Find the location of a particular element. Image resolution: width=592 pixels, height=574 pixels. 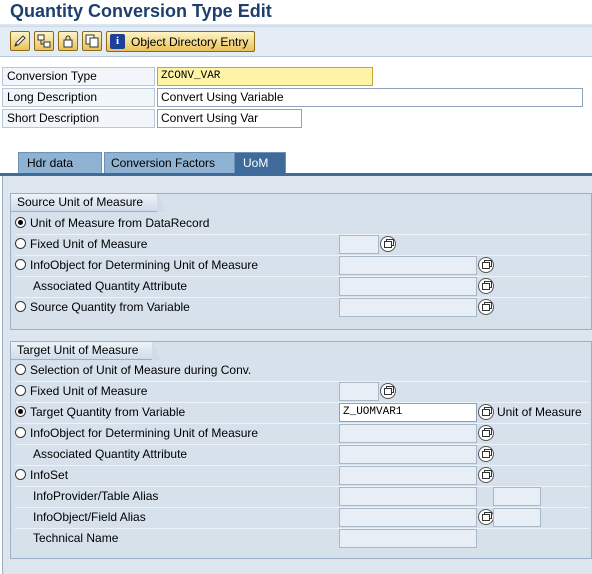

long-description-field: Convert Using Variable is located at coordinates (370, 97).